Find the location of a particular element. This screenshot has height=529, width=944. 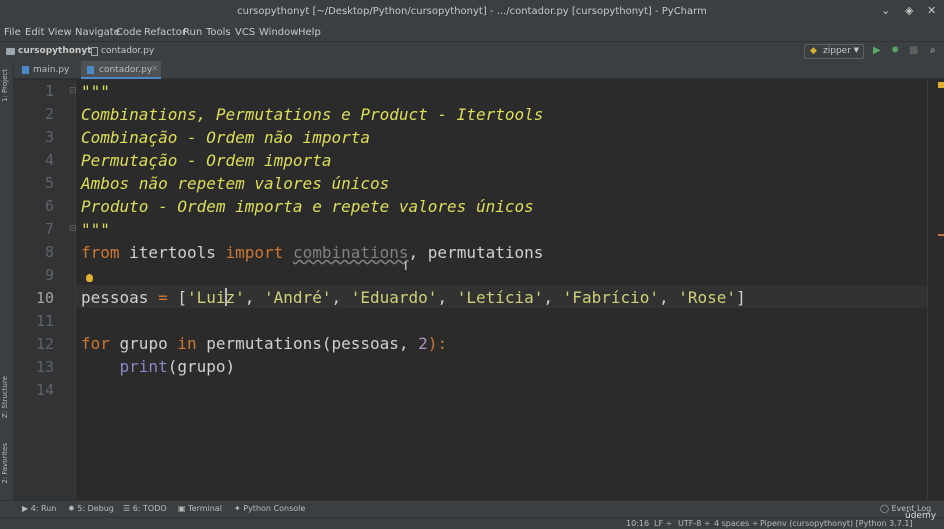

line-number: 1 is located at coordinates (49, 91).